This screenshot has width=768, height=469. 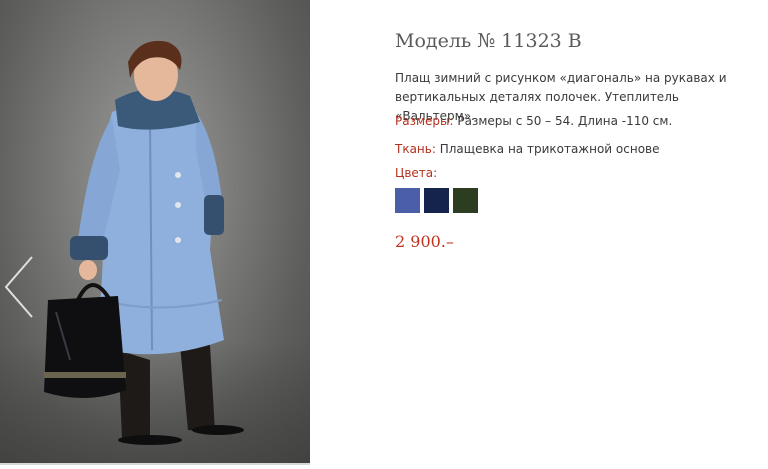 I want to click on sizes-label: Размеры:, so click(x=424, y=121).